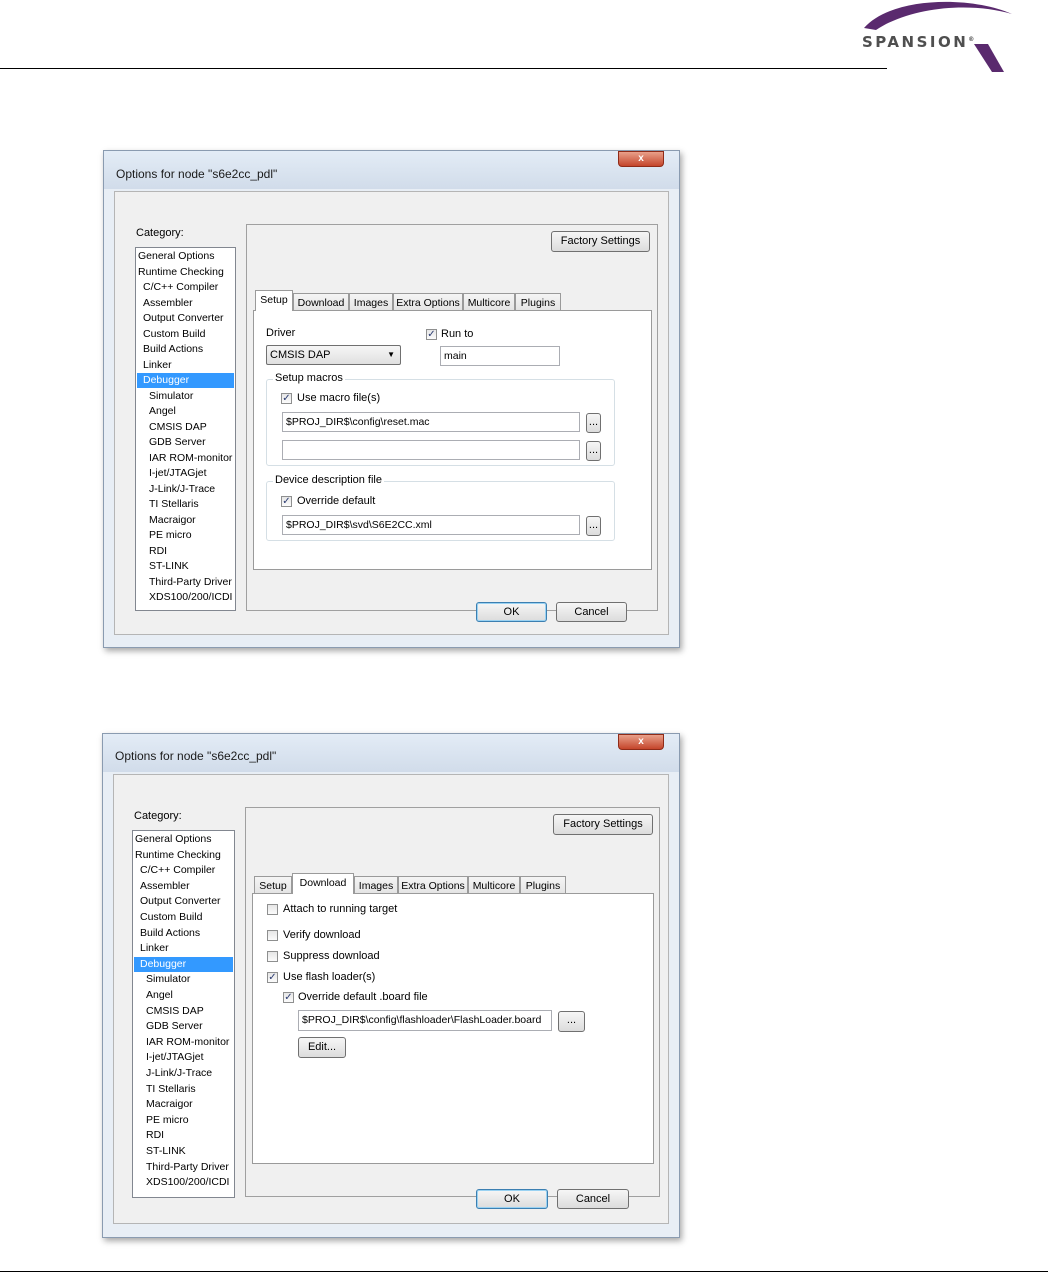  Describe the element at coordinates (333, 355) in the screenshot. I see `driver-select: CMSIS DAP ▼` at that location.